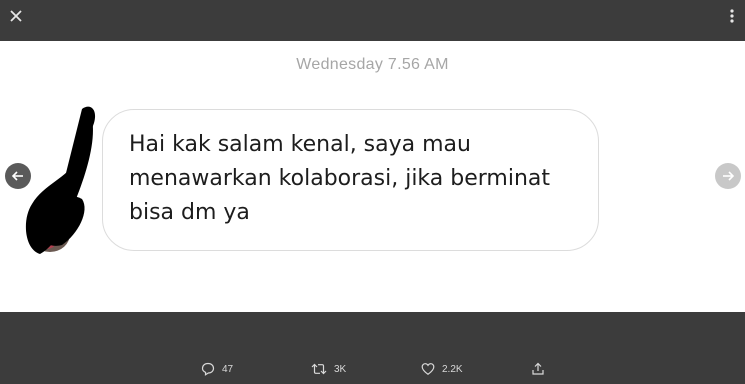 The image size is (745, 384). I want to click on message-timestamp: Wednesday 7.56 AM, so click(372, 64).